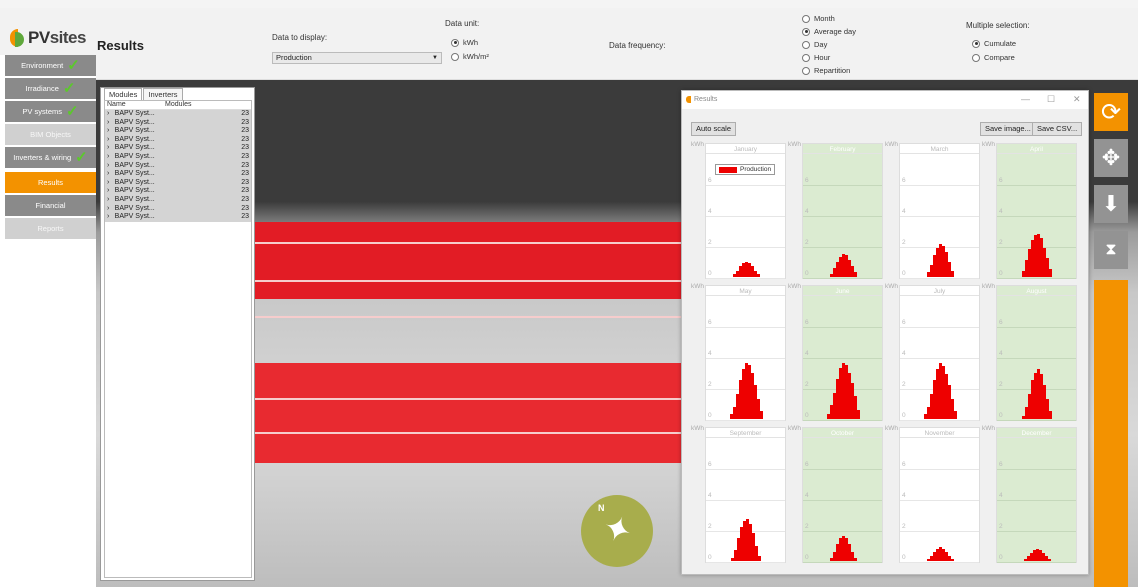 The image size is (1138, 587). What do you see at coordinates (1111, 250) in the screenshot?
I see `zoom-fit-button: ⧗` at bounding box center [1111, 250].